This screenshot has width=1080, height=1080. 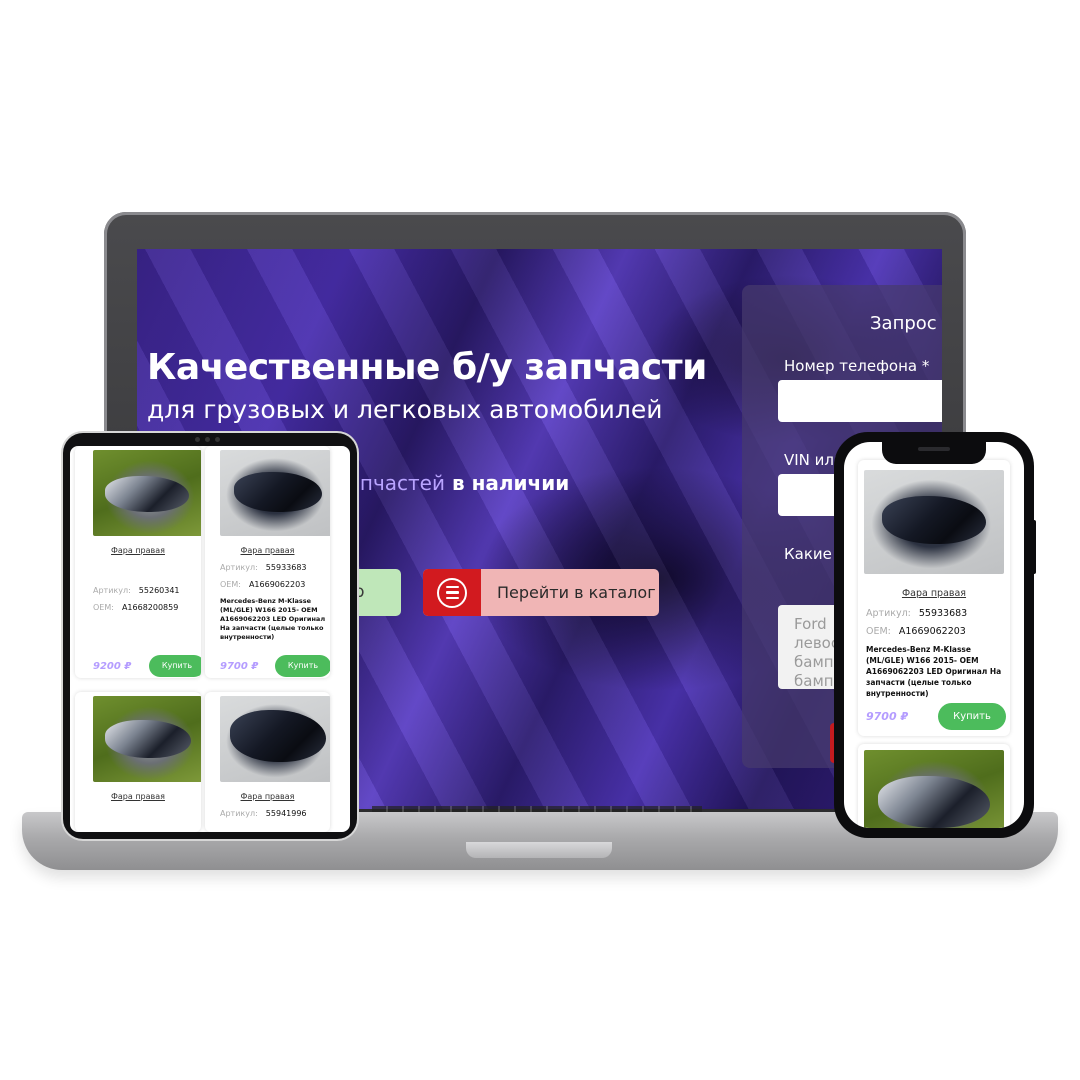 What do you see at coordinates (576, 592) in the screenshot?
I see `catalog-button-label: Перейти в каталог` at bounding box center [576, 592].